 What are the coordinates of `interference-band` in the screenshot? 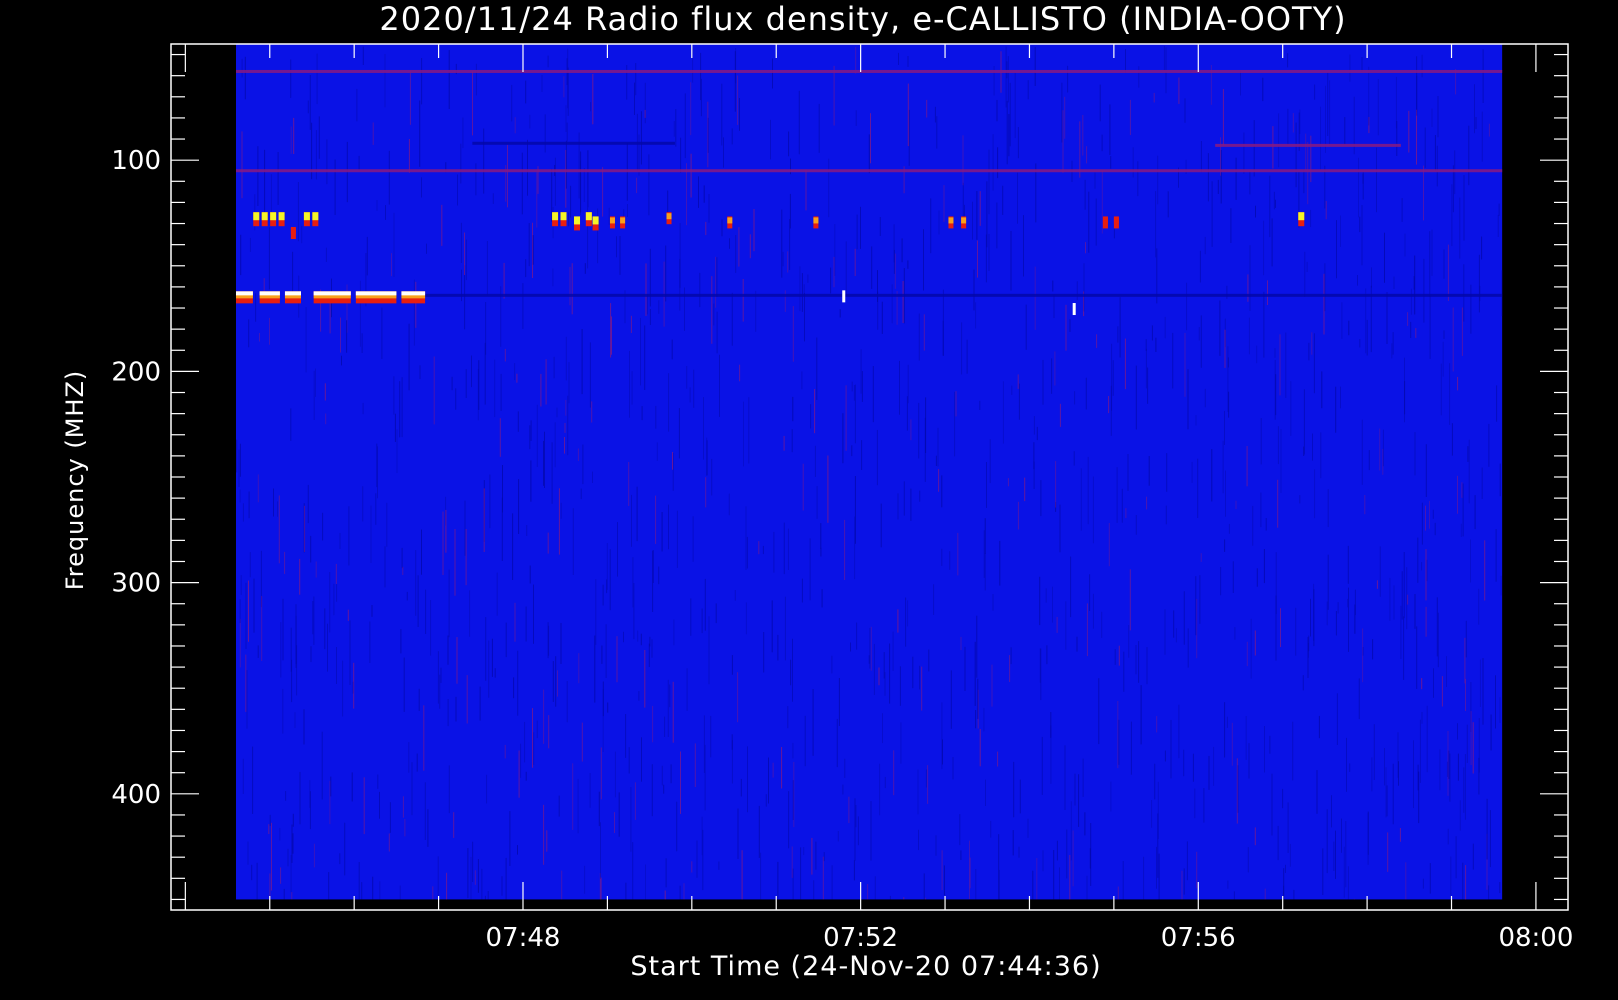 It's located at (869, 71).